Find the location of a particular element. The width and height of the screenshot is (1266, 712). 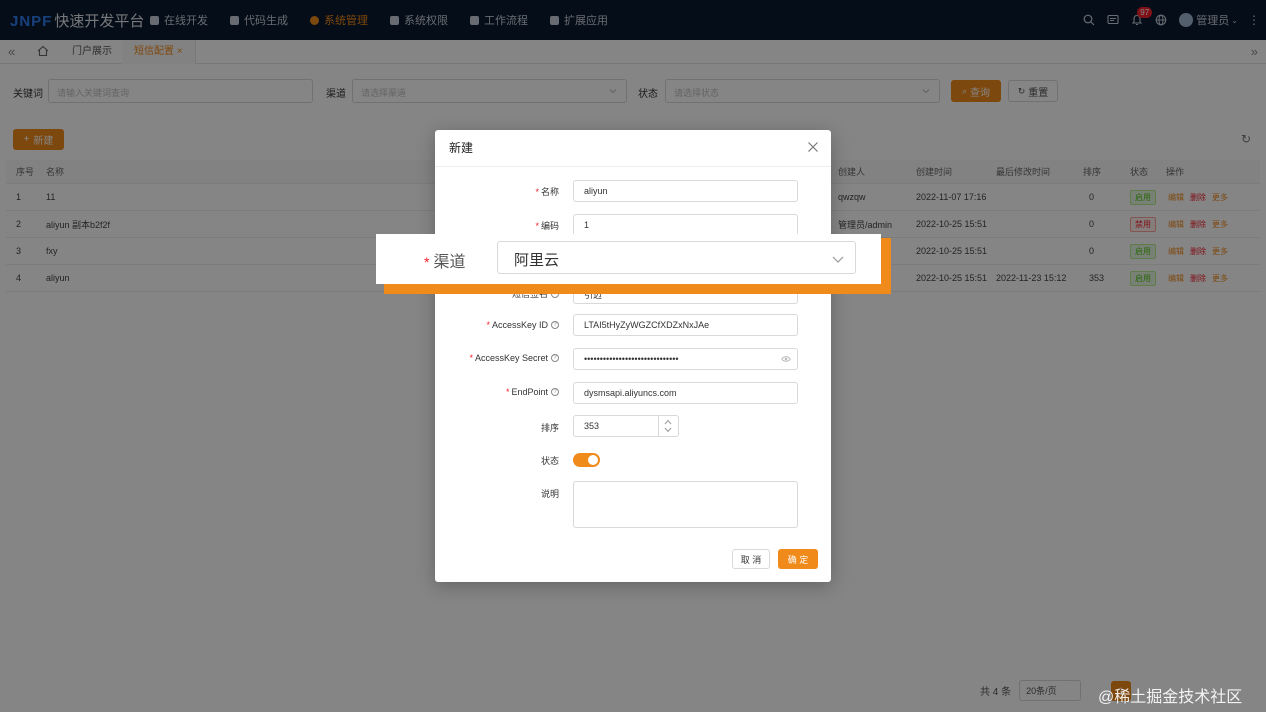

chevron-up-icon is located at coordinates (668, 422).